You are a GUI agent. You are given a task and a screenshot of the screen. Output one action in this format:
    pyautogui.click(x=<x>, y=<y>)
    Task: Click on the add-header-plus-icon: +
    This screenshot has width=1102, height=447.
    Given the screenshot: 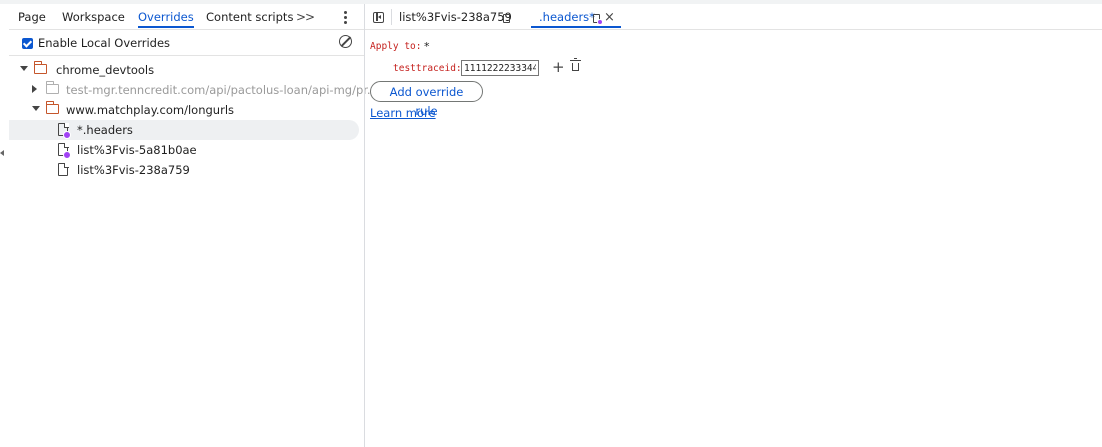 What is the action you would take?
    pyautogui.click(x=558, y=67)
    